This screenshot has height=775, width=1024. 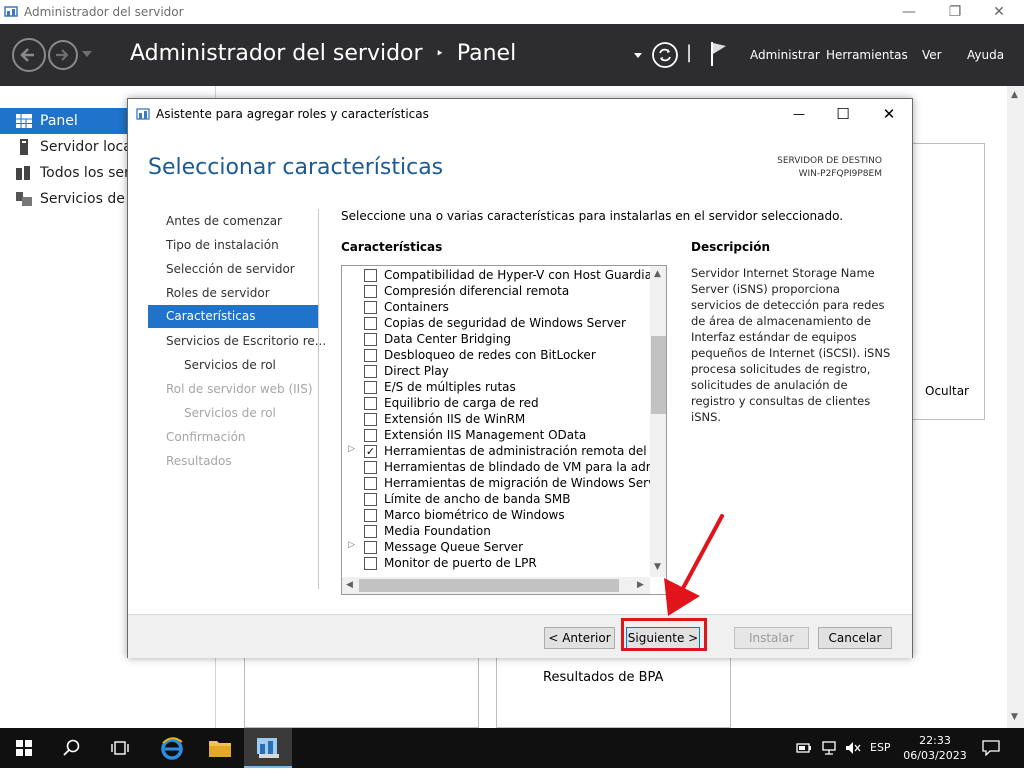 I want to click on feature-row: Data Center Bridging, so click(x=496, y=339).